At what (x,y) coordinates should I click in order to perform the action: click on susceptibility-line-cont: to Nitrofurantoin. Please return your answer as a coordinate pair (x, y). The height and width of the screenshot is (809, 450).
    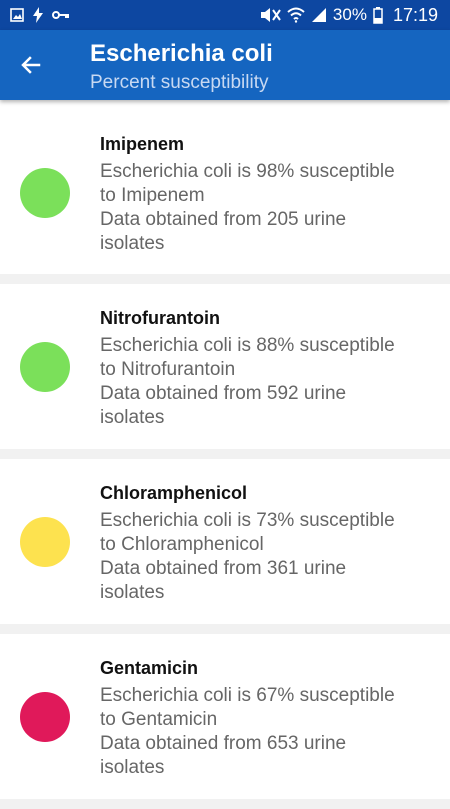
    Looking at the image, I should click on (168, 369).